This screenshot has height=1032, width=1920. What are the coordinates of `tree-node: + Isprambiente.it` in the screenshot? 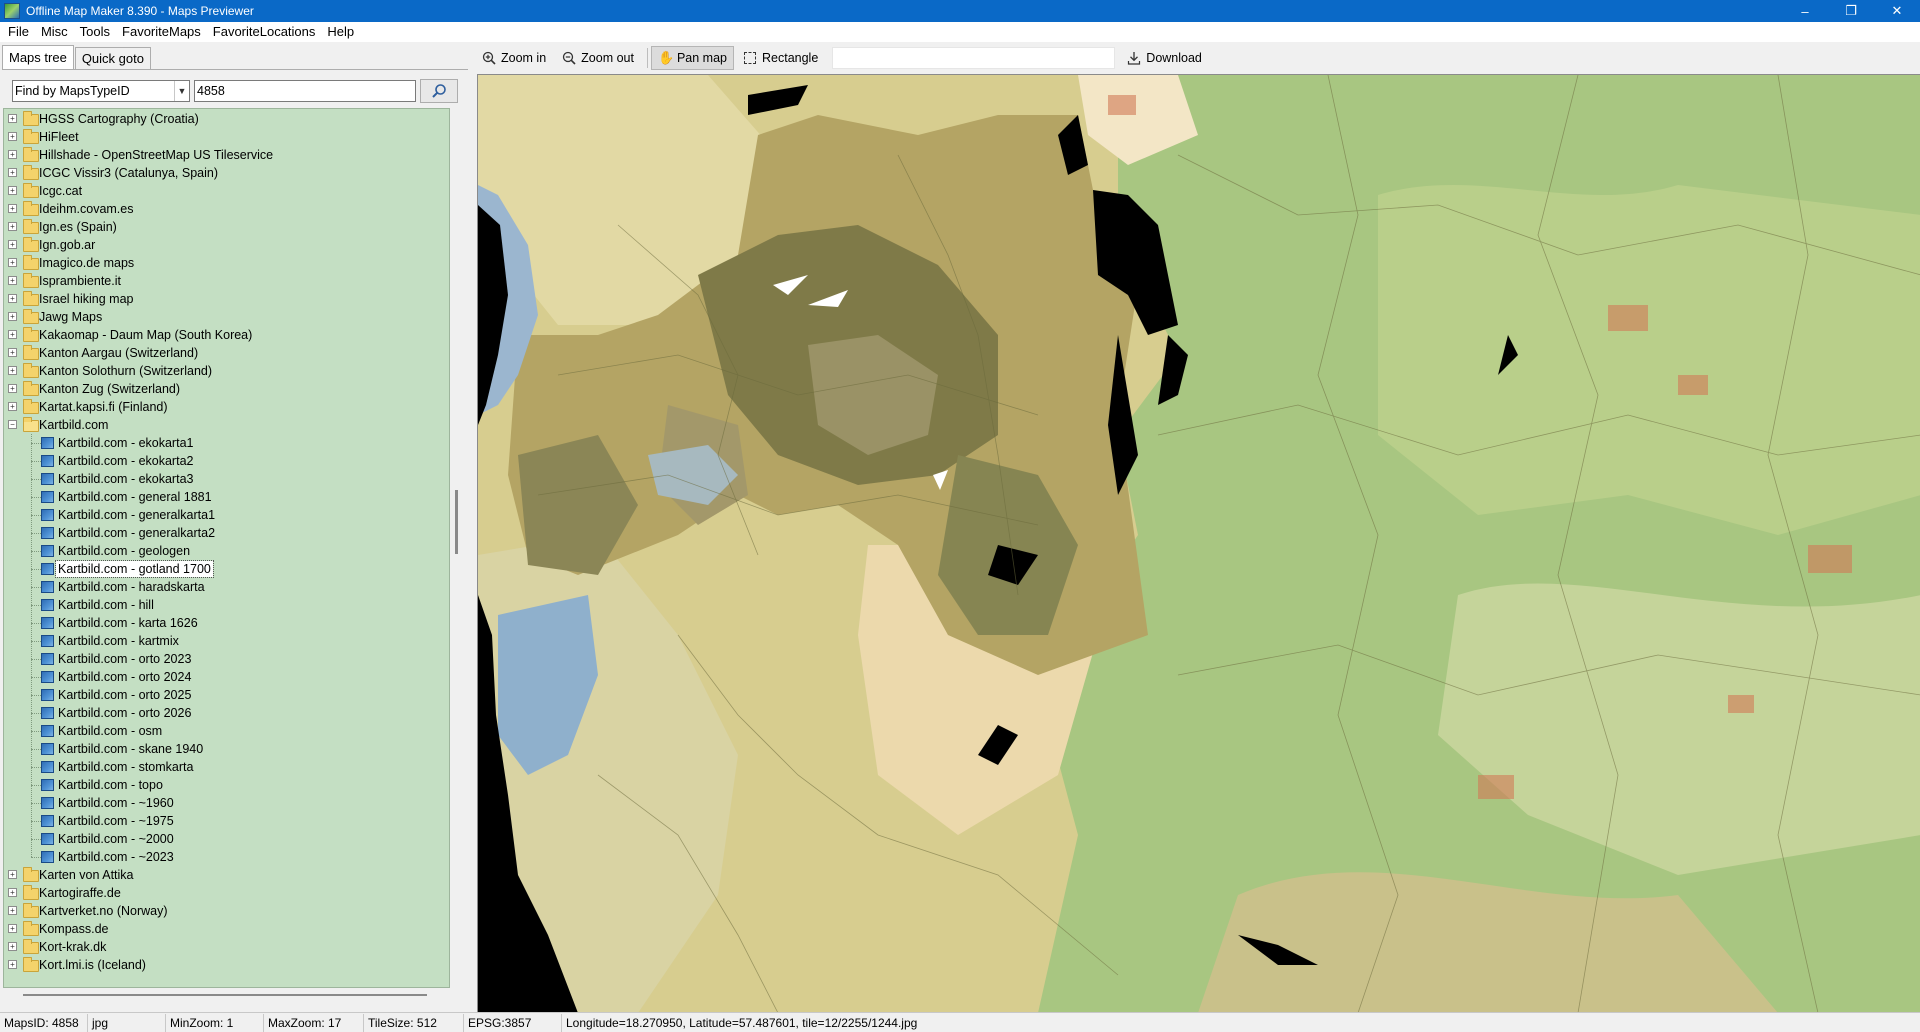 It's located at (226, 281).